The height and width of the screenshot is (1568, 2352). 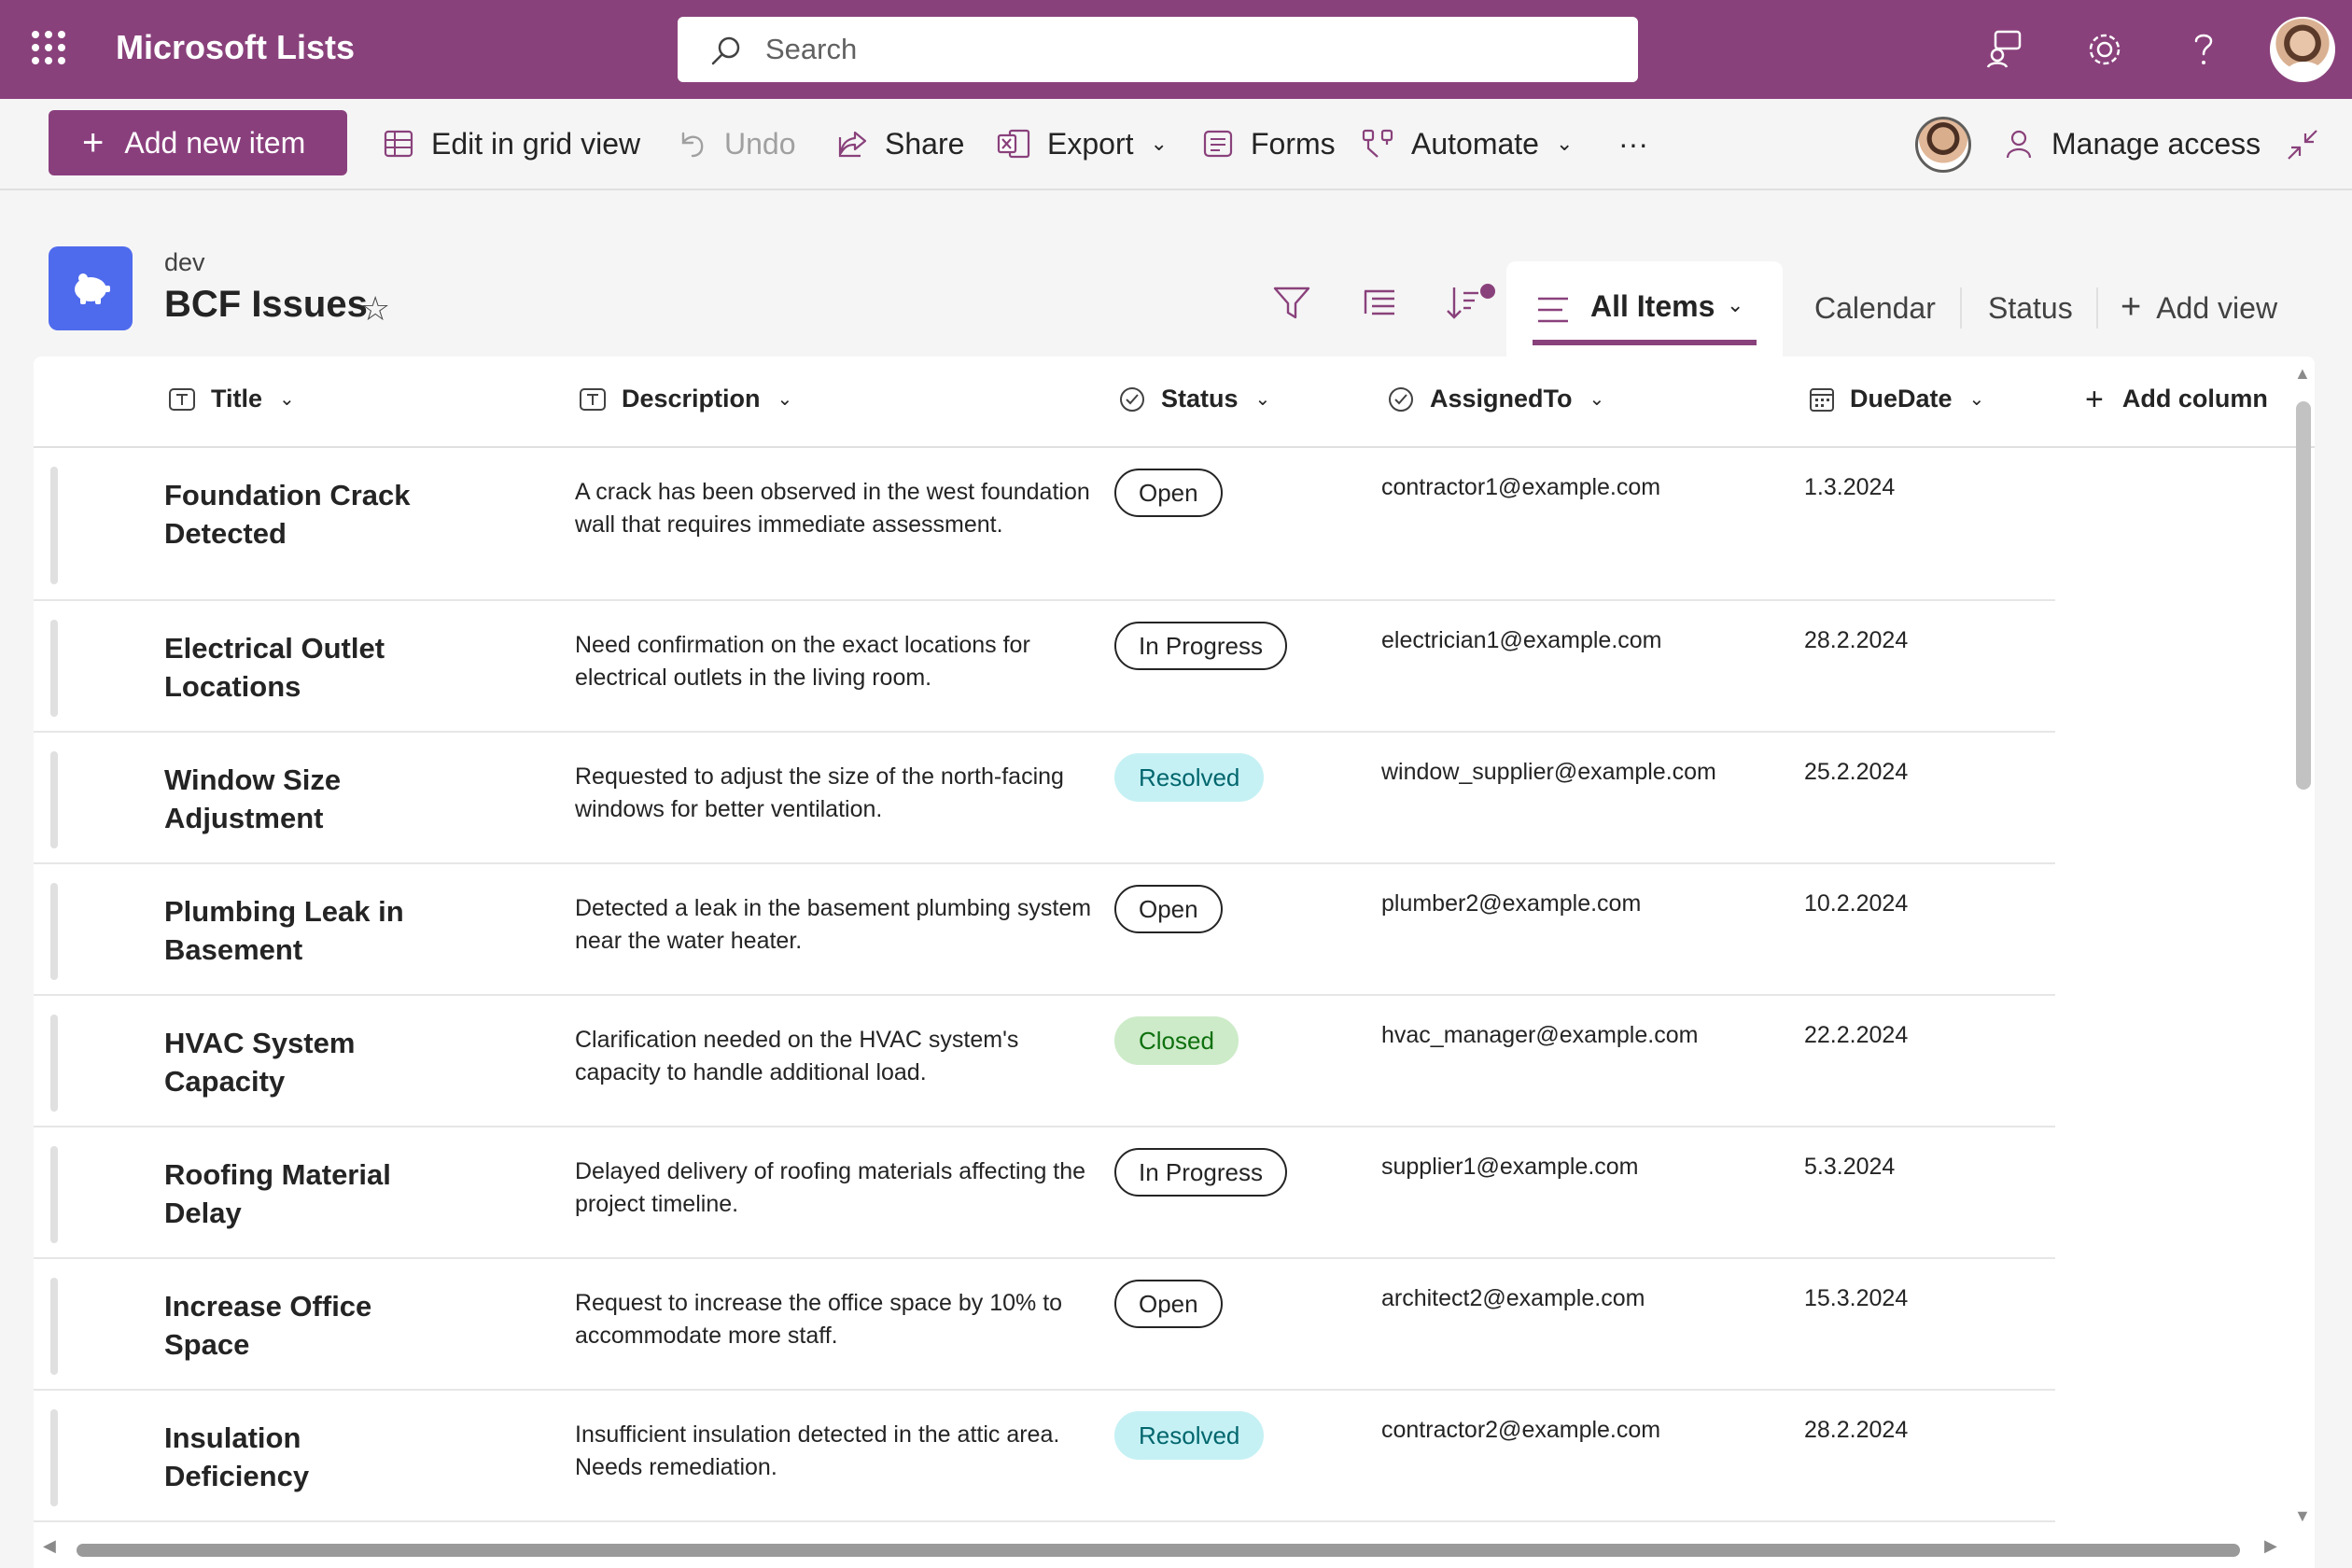 I want to click on column-header-title: Title ⌄, so click(x=231, y=399).